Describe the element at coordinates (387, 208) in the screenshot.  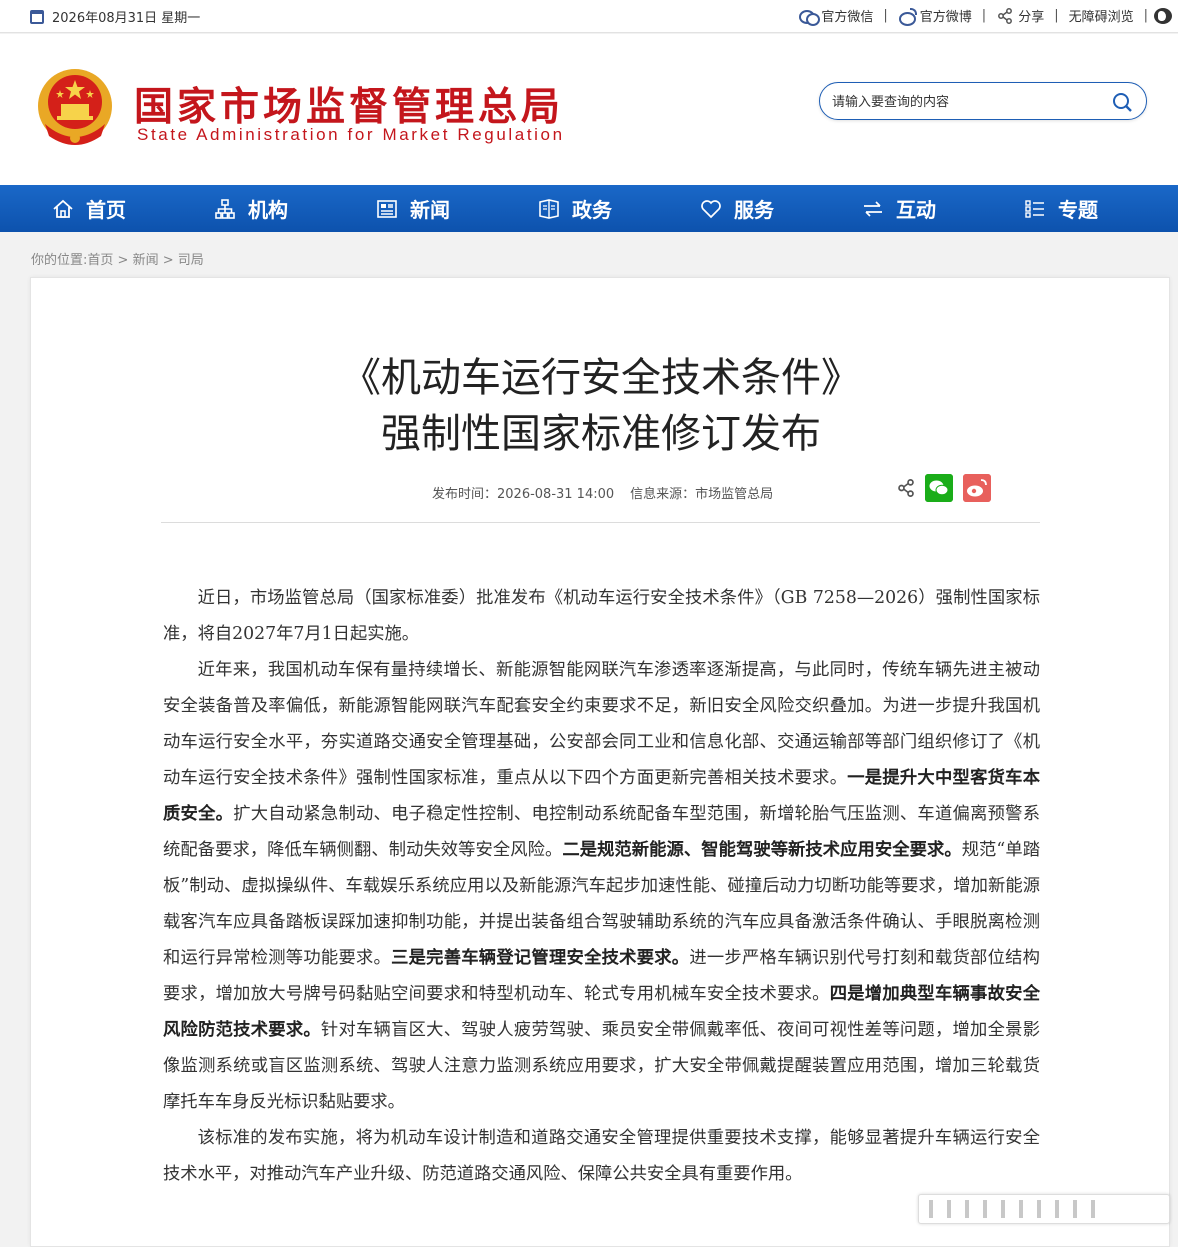
I see `news-icon` at that location.